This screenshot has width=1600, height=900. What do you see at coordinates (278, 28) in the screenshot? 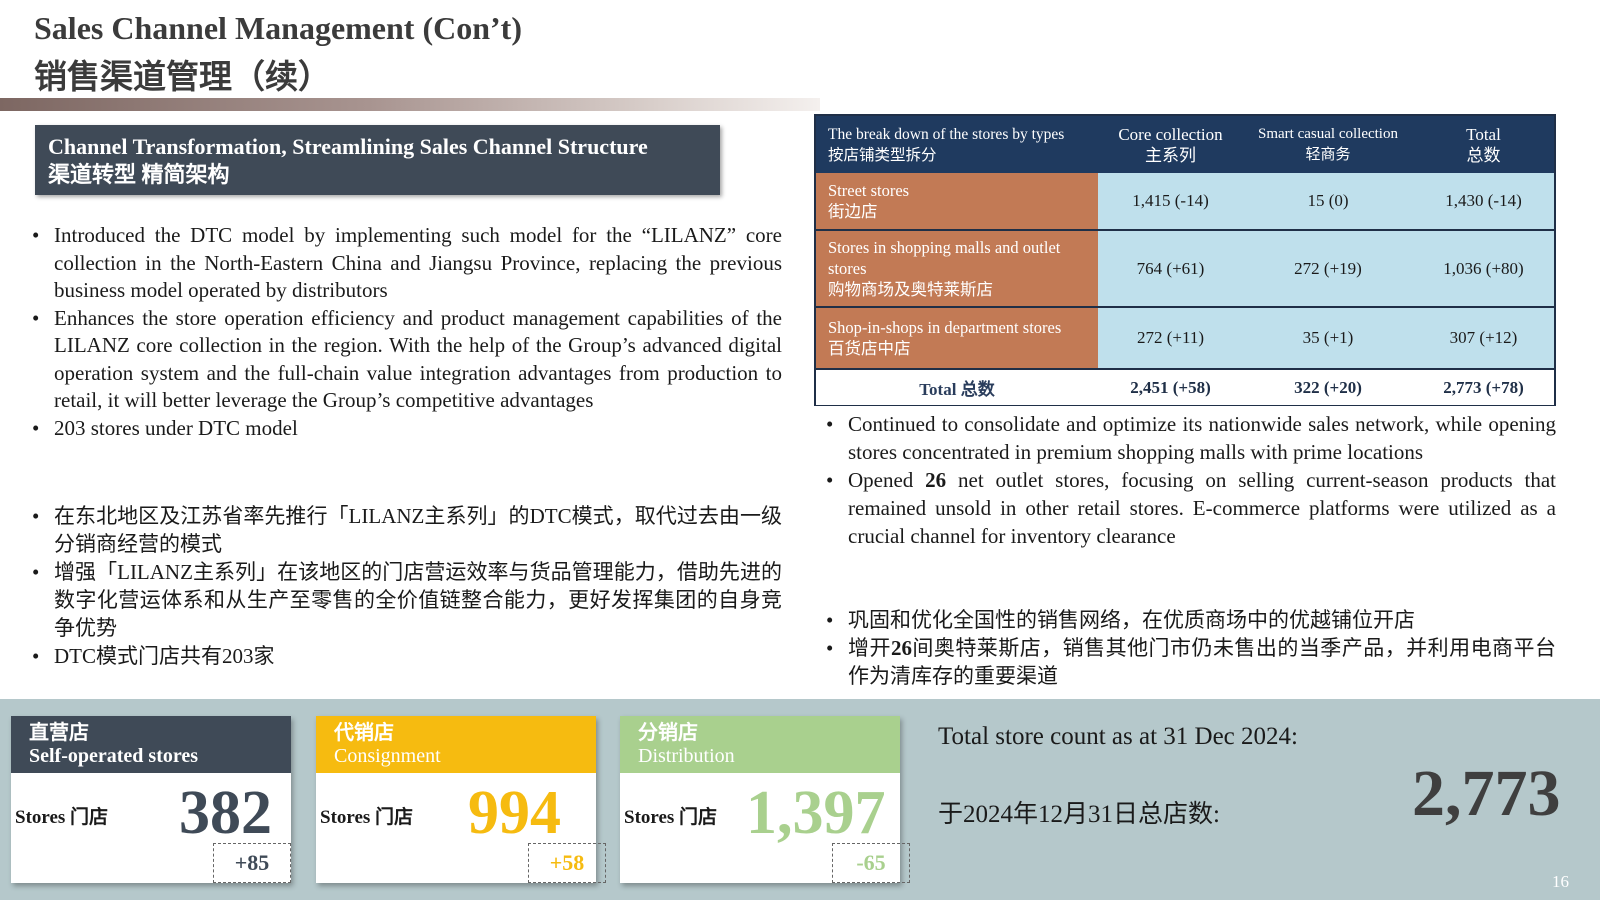
I see `page-title-en: Sales Channel Management (Con’t)` at bounding box center [278, 28].